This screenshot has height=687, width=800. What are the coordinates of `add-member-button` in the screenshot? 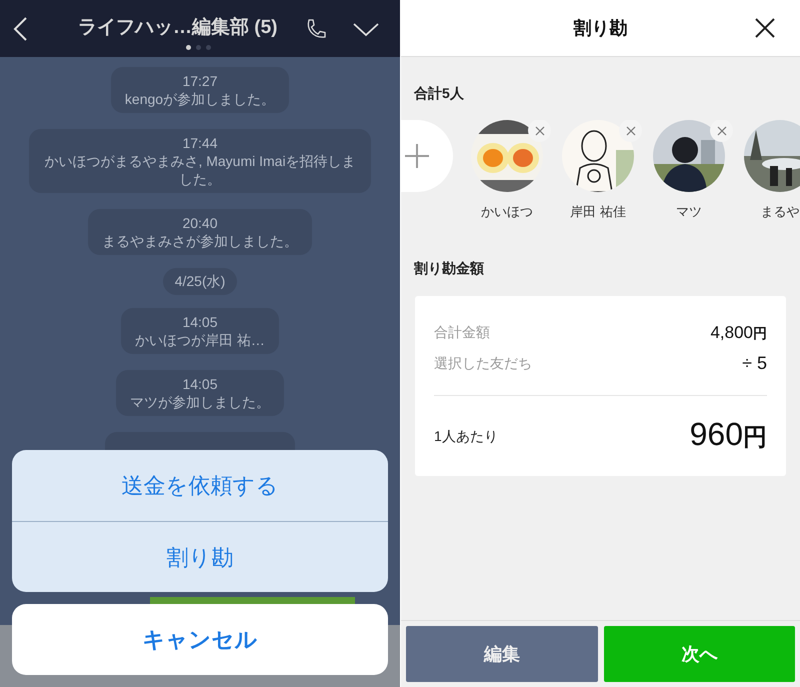 It's located at (427, 156).